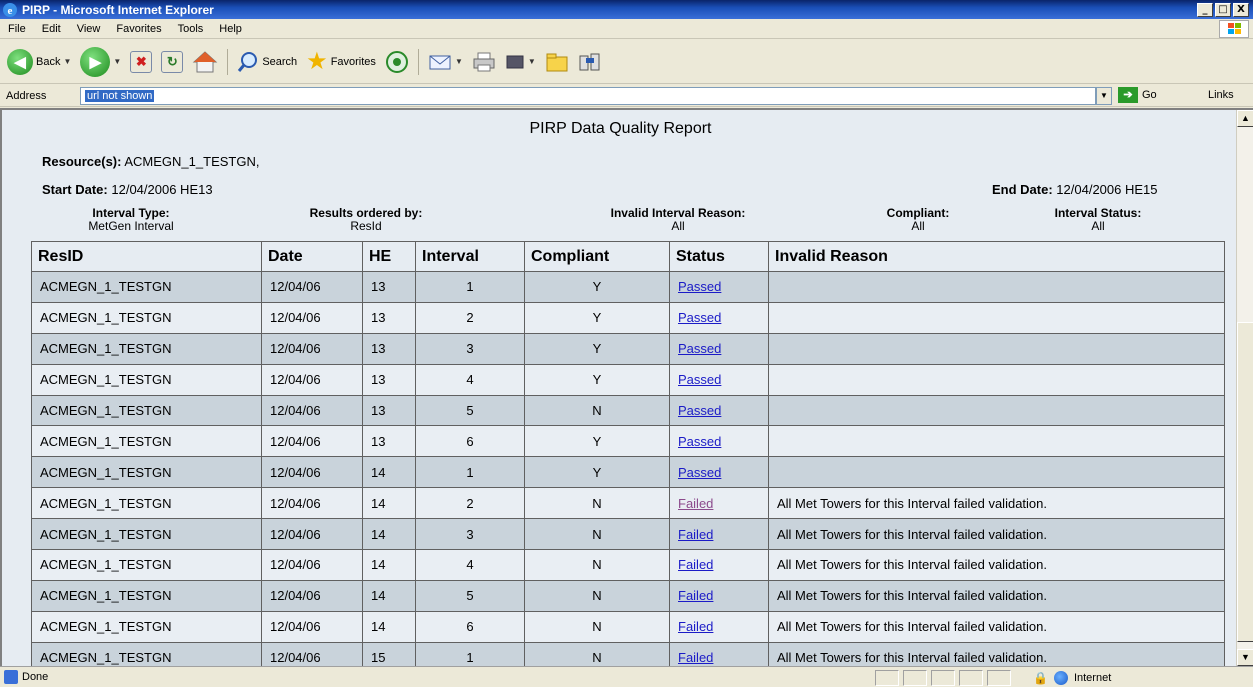  I want to click on status-text: Done, so click(35, 677).